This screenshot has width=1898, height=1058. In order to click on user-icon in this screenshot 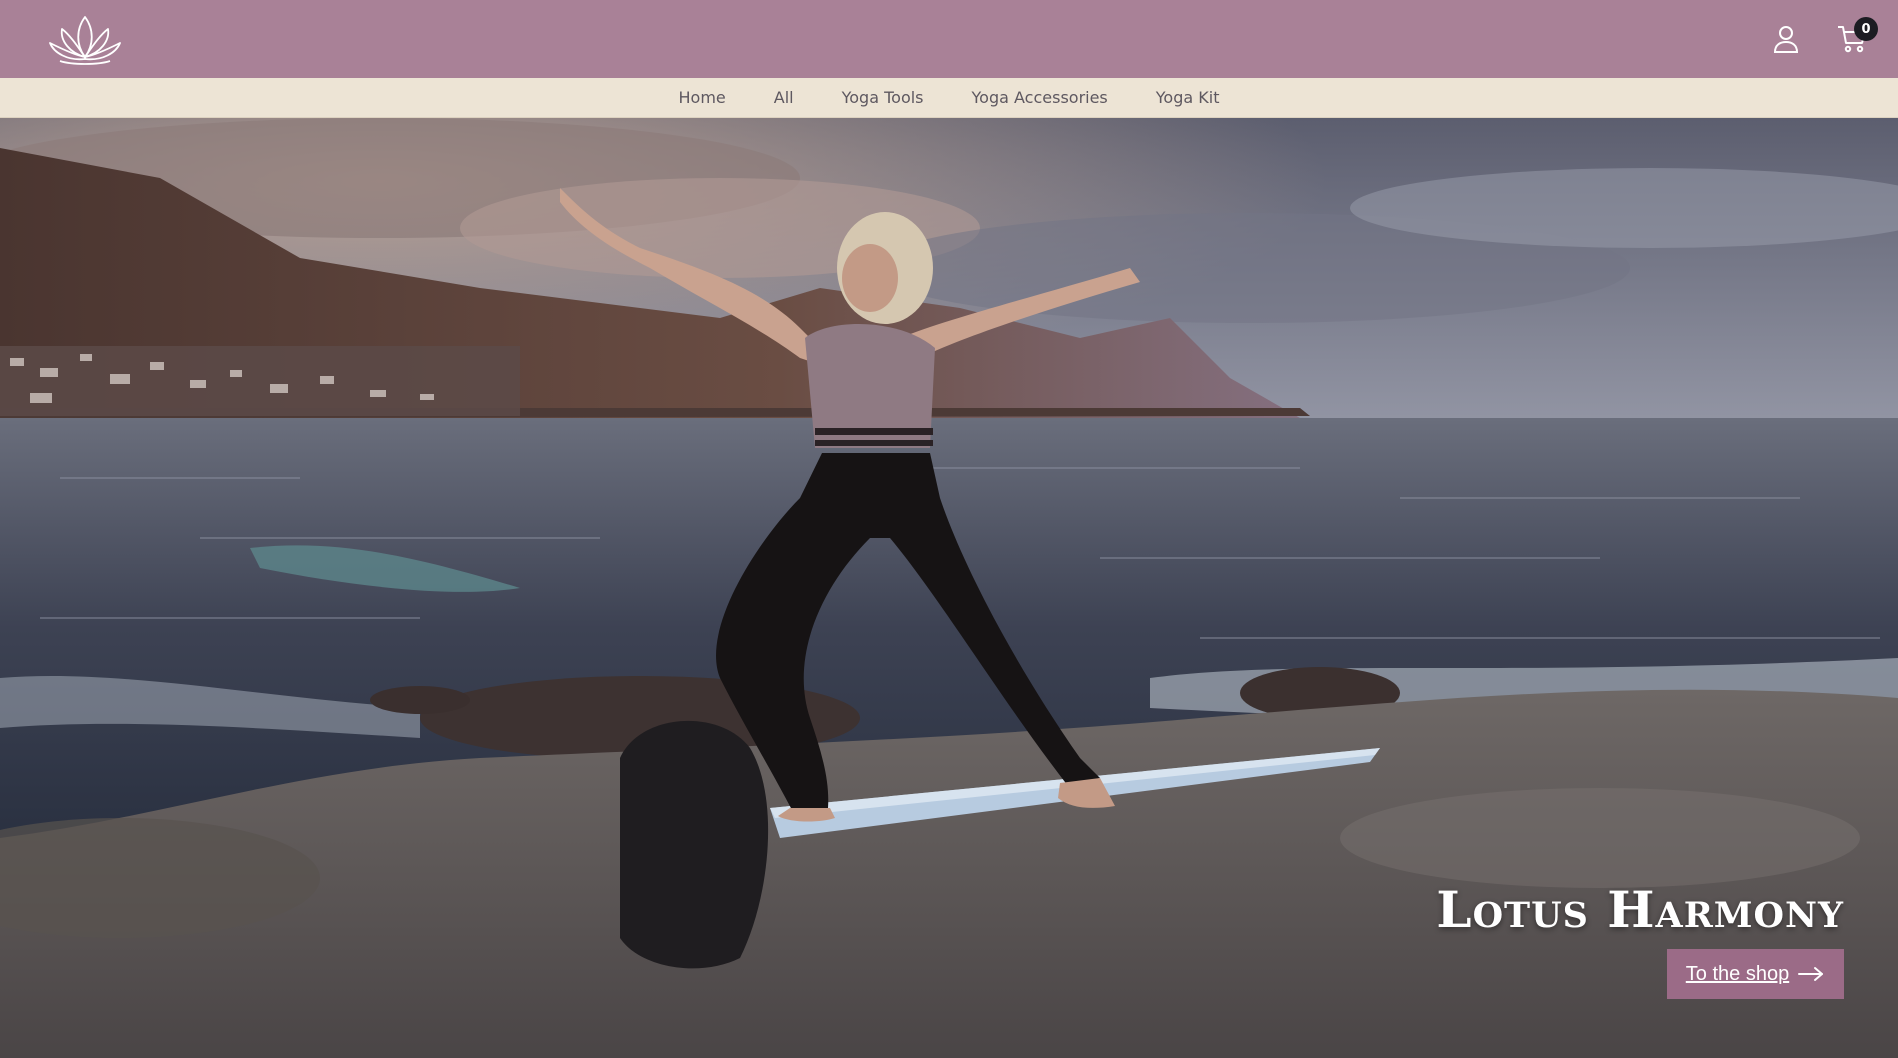, I will do `click(1786, 39)`.